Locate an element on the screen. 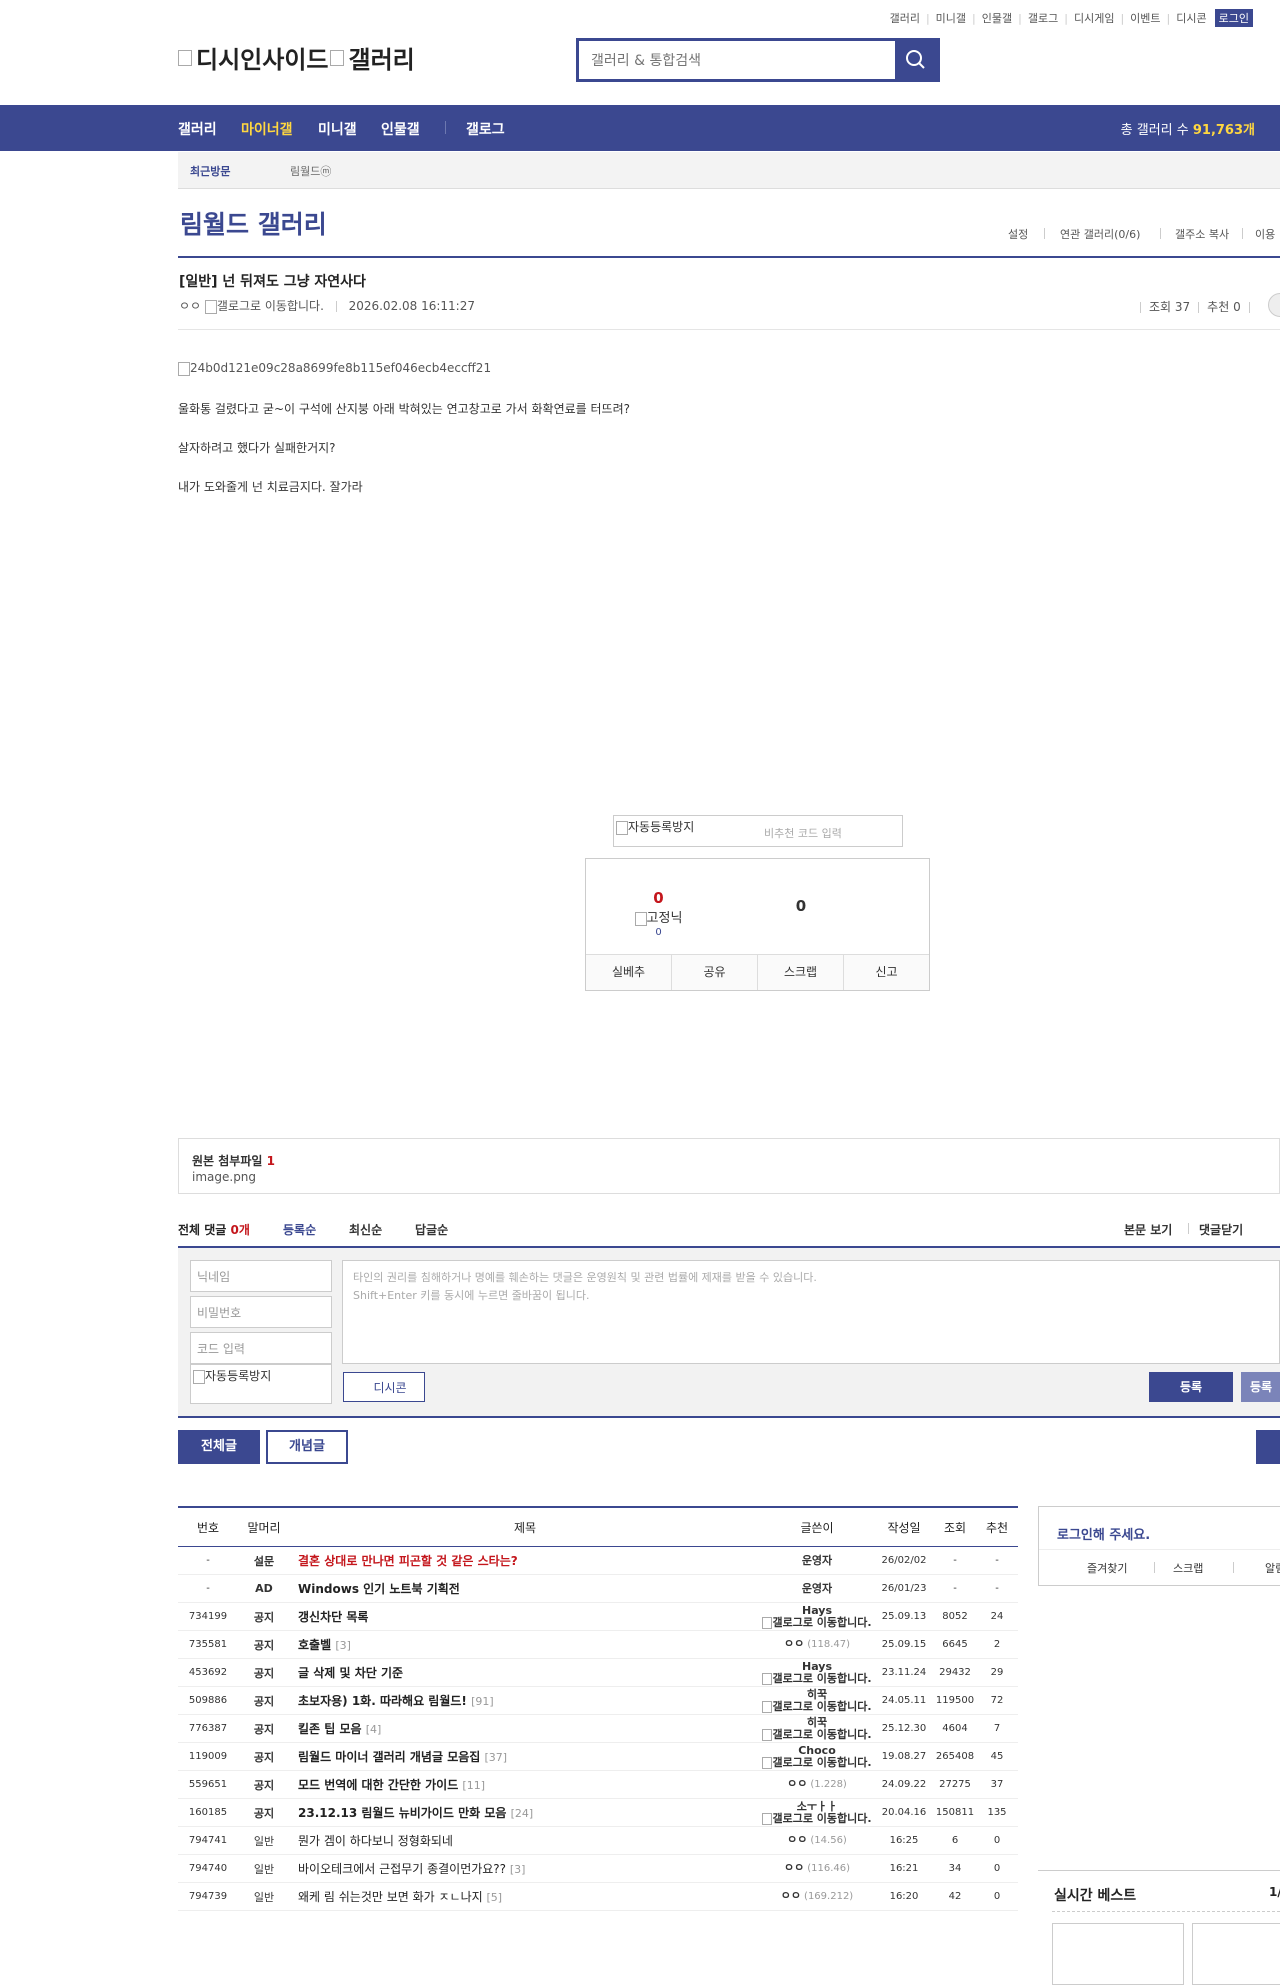  row-title: Windows 인기 노트북 기획전 is located at coordinates (525, 1588).